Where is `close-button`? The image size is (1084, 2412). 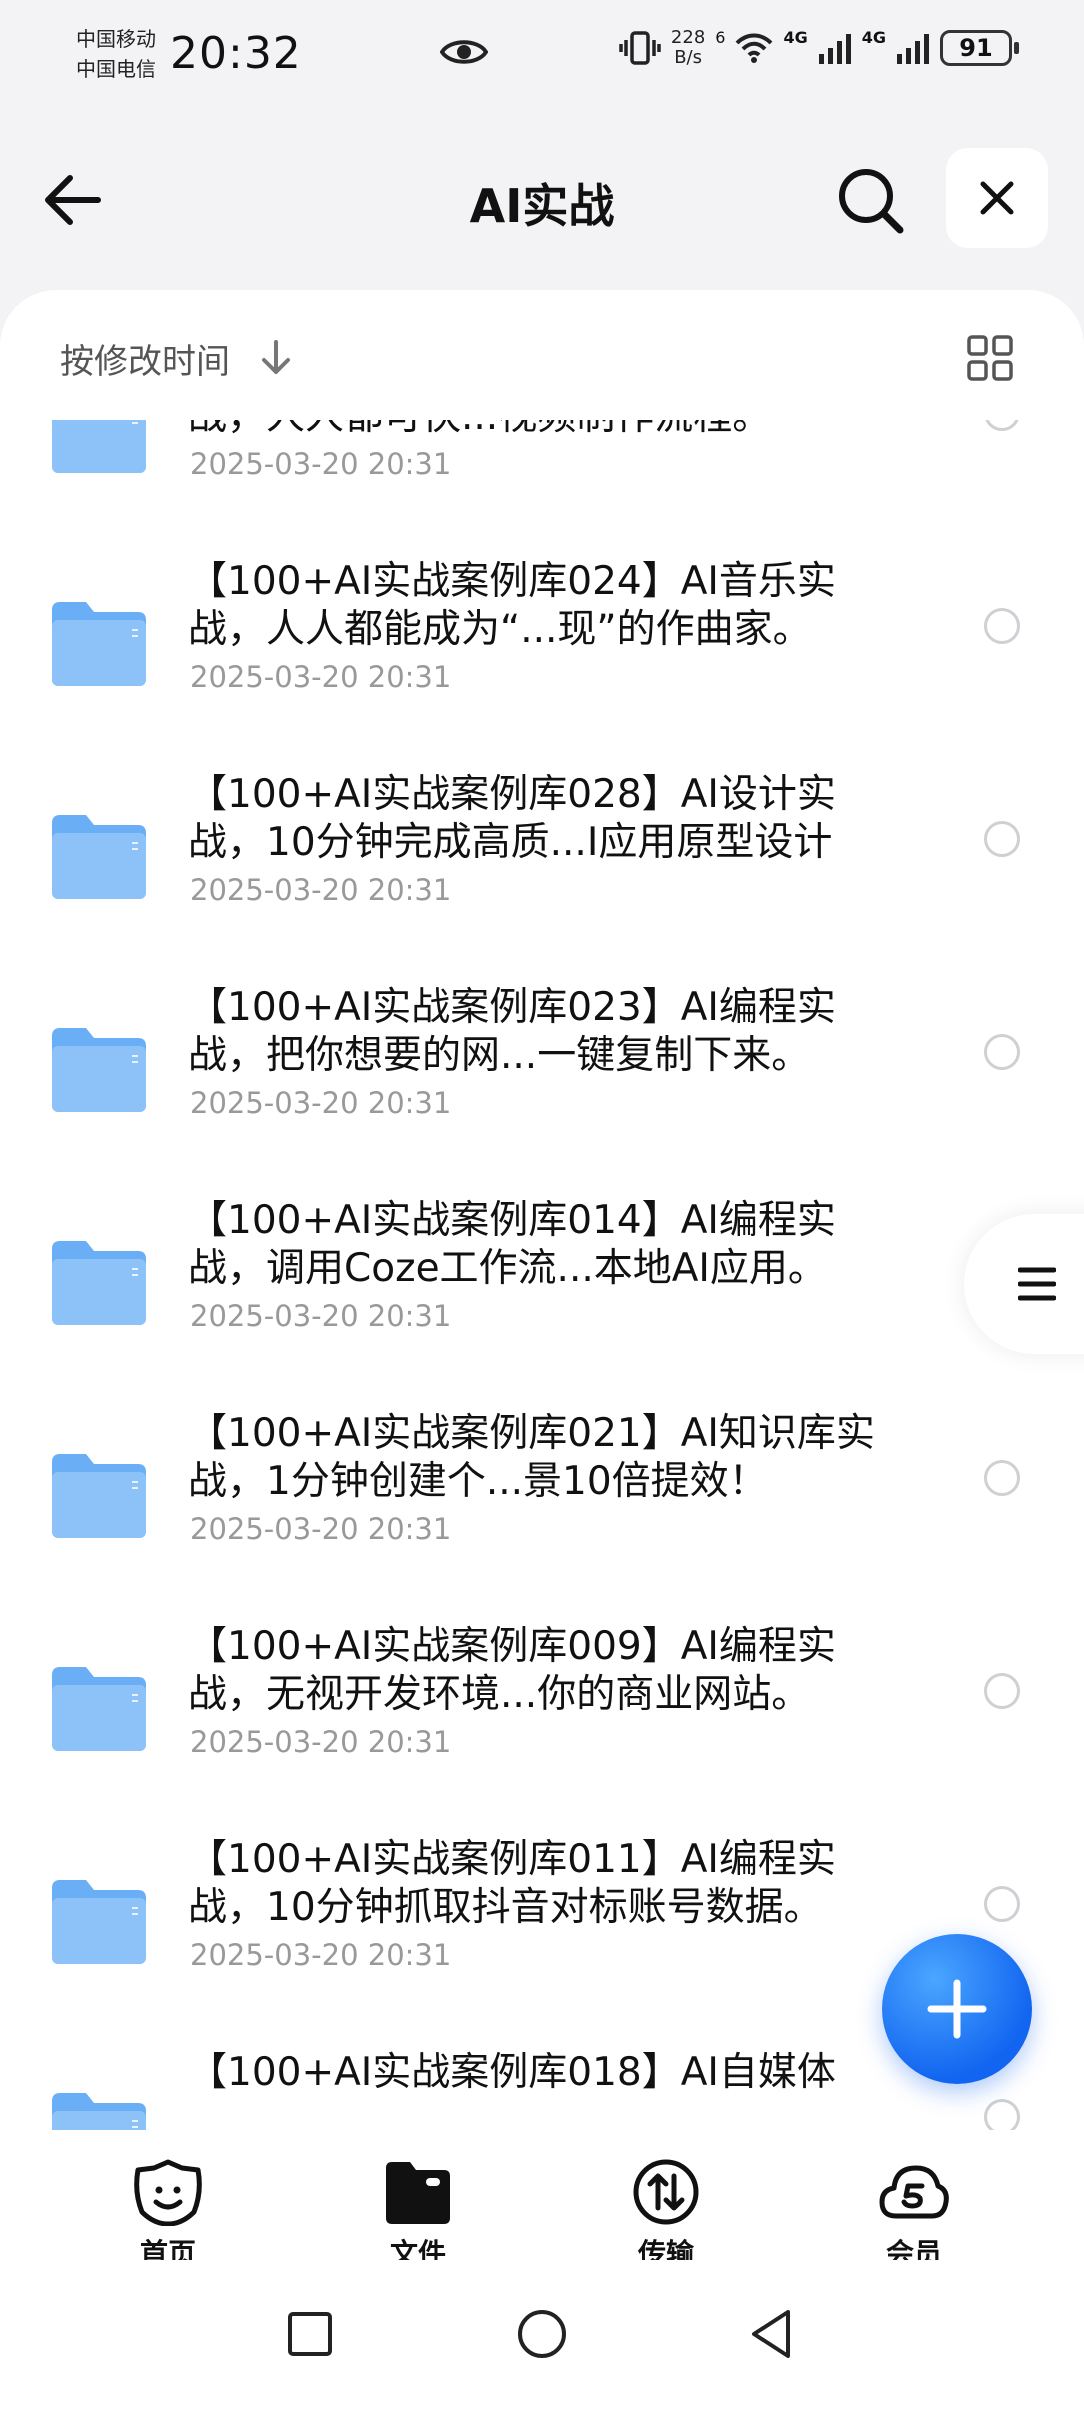
close-button is located at coordinates (997, 198).